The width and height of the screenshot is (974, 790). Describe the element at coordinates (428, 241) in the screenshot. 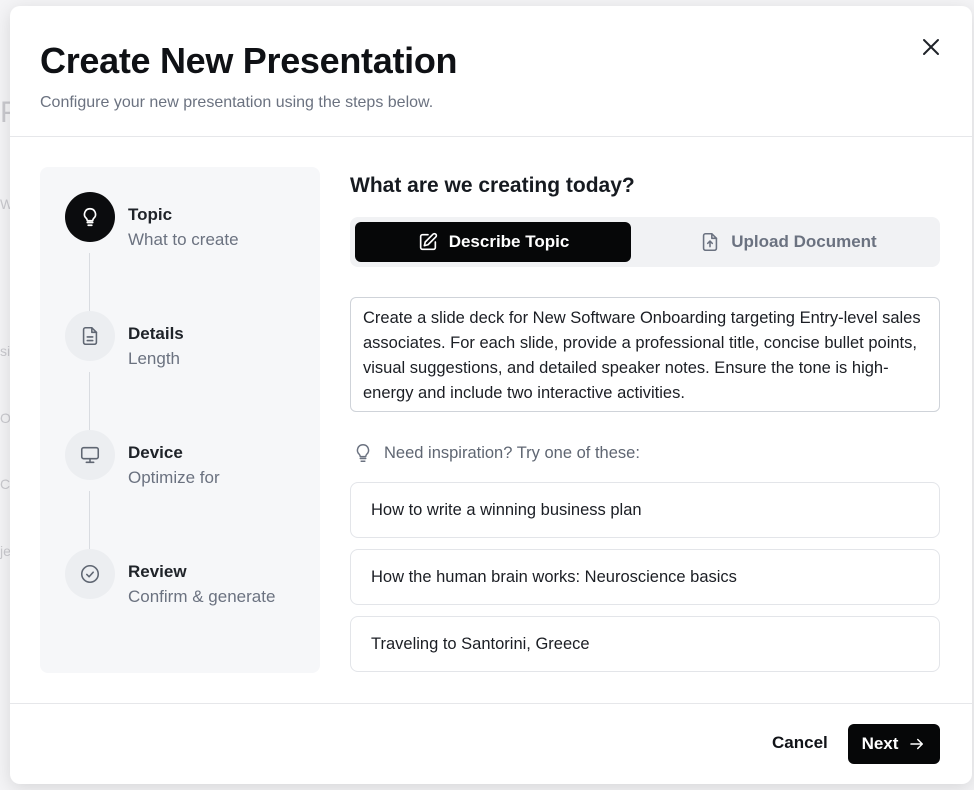

I see `edit-icon` at that location.